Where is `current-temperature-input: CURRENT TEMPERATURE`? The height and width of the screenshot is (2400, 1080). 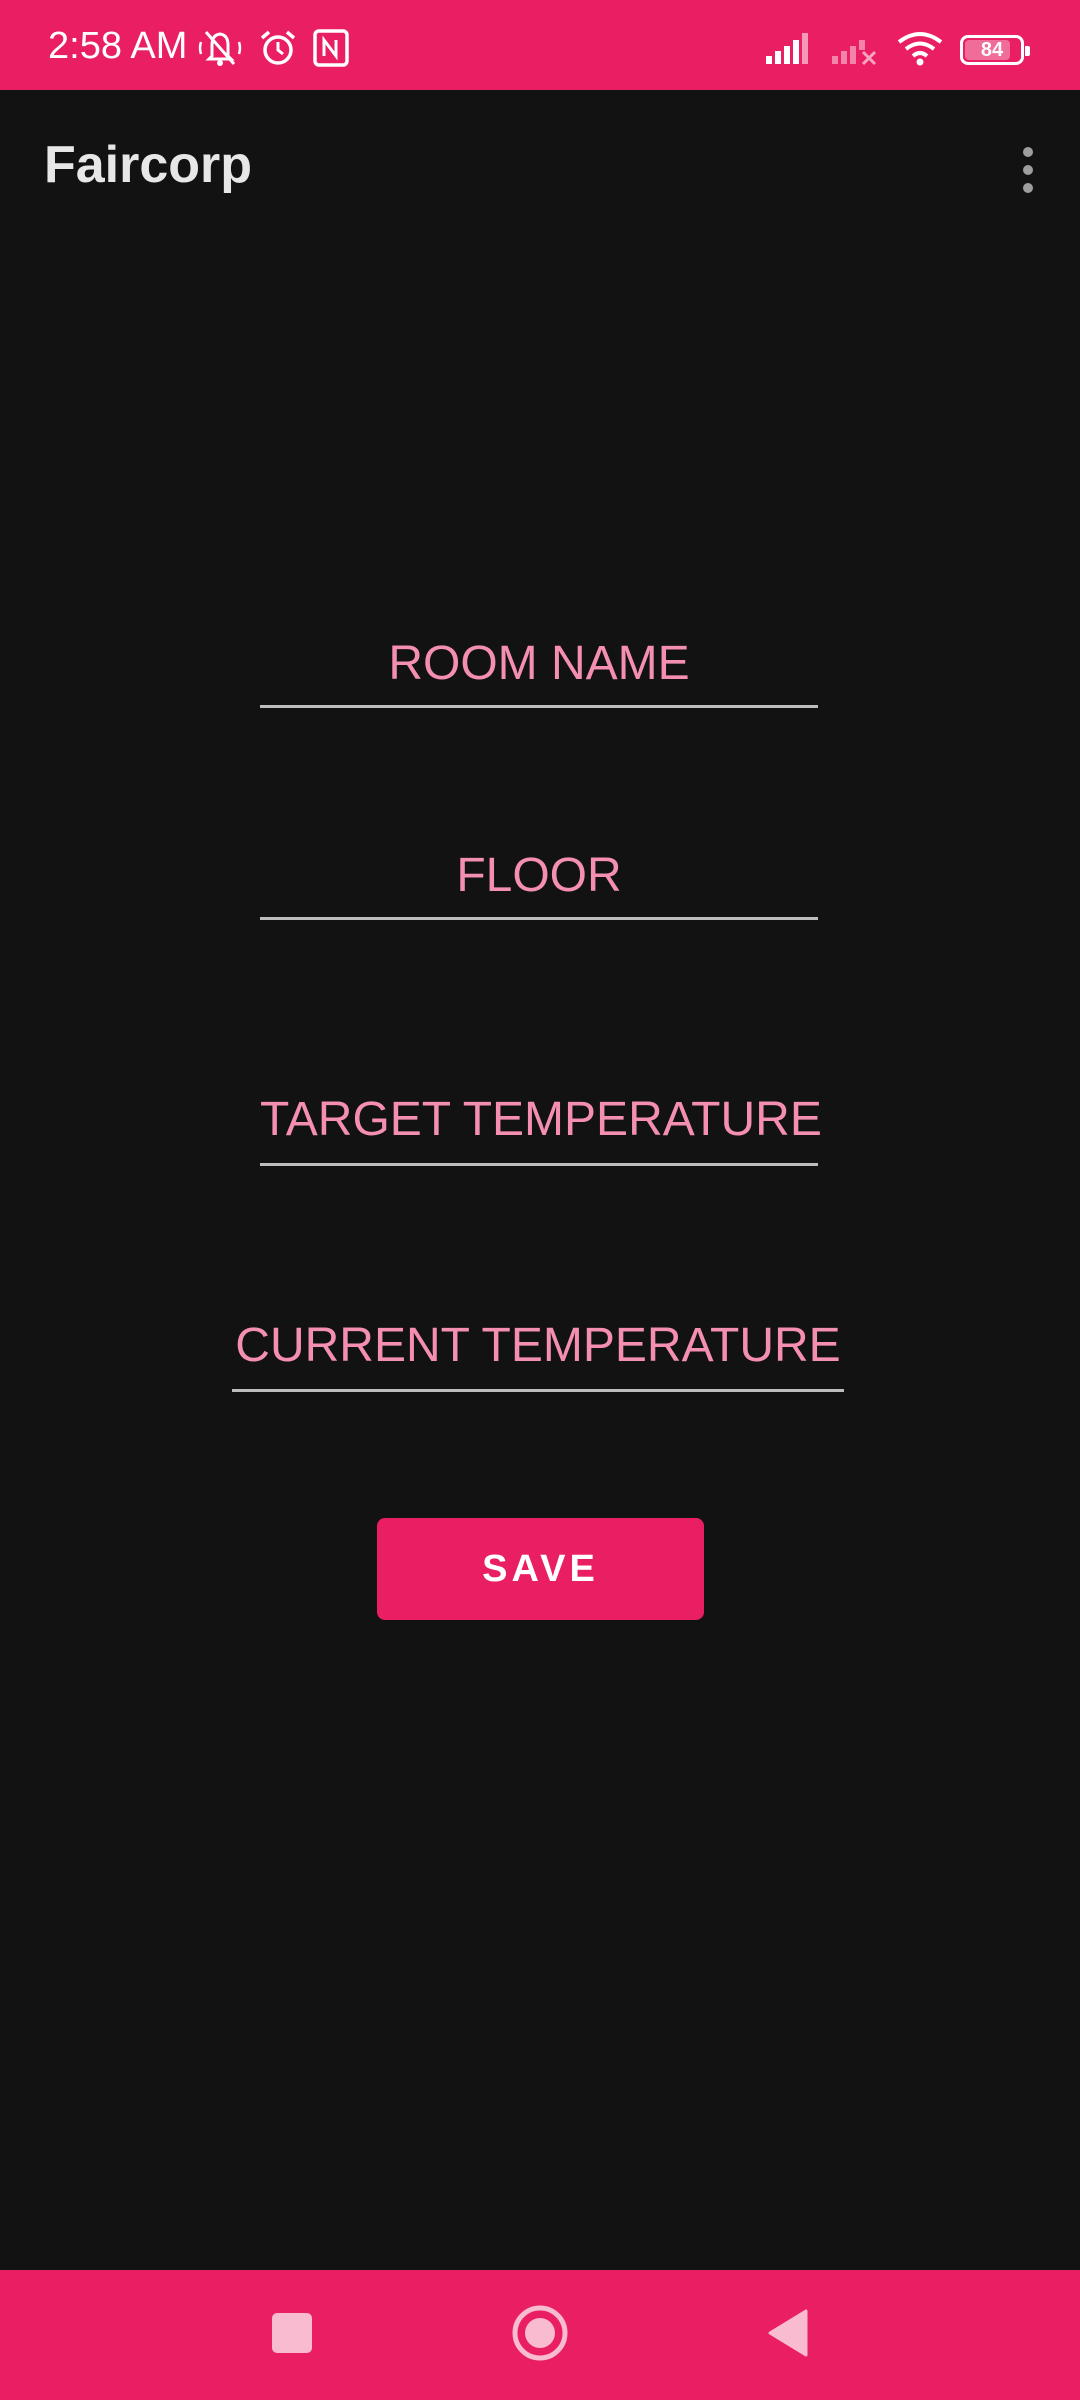 current-temperature-input: CURRENT TEMPERATURE is located at coordinates (538, 1357).